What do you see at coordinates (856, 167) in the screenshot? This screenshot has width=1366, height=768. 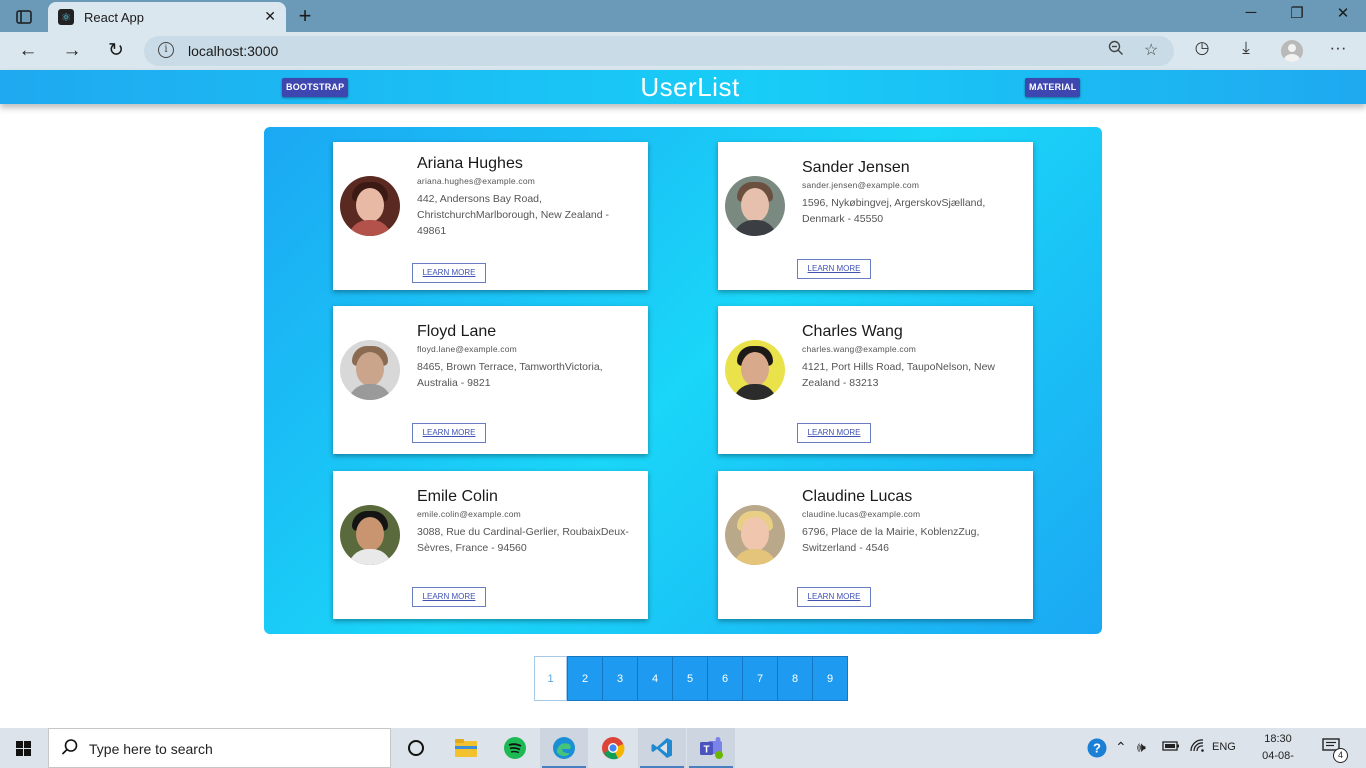 I see `user-name: Sander Jensen` at bounding box center [856, 167].